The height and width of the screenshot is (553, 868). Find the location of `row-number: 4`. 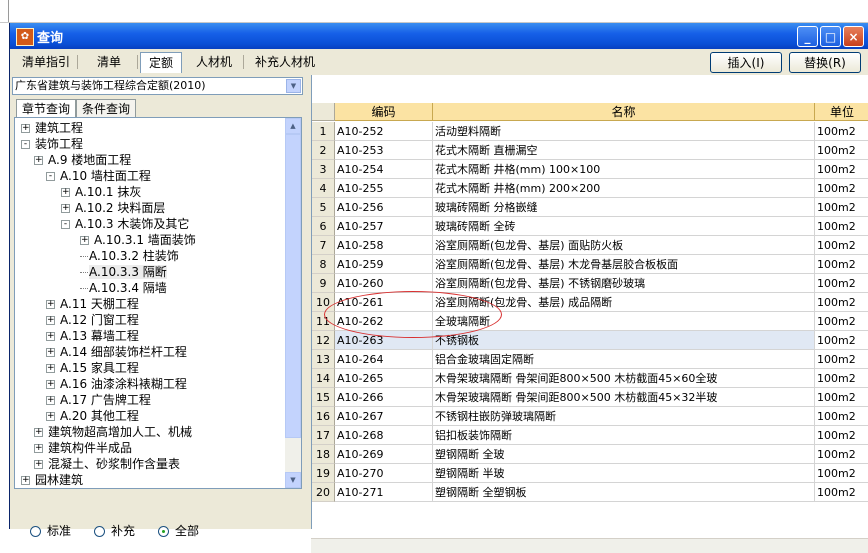

row-number: 4 is located at coordinates (323, 188).